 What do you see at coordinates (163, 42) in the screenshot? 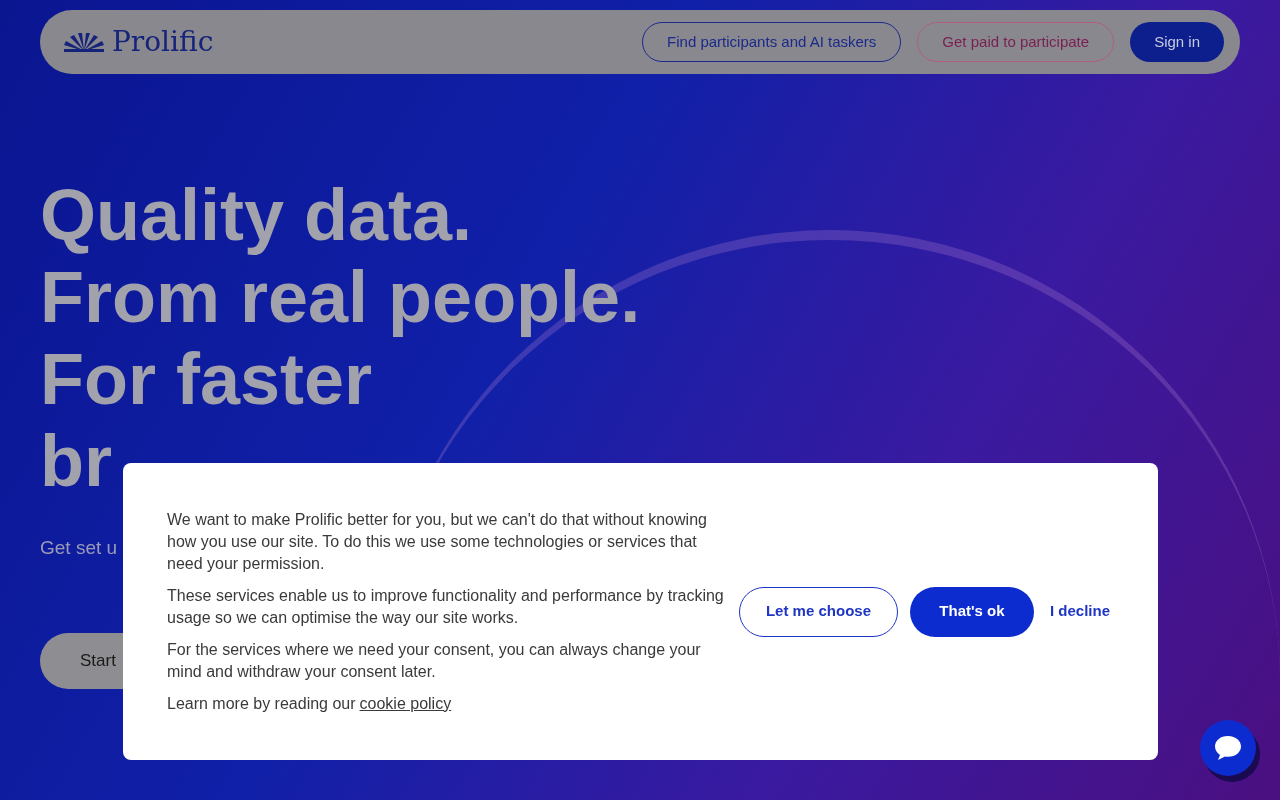
I see `logo-text: Prolific` at bounding box center [163, 42].